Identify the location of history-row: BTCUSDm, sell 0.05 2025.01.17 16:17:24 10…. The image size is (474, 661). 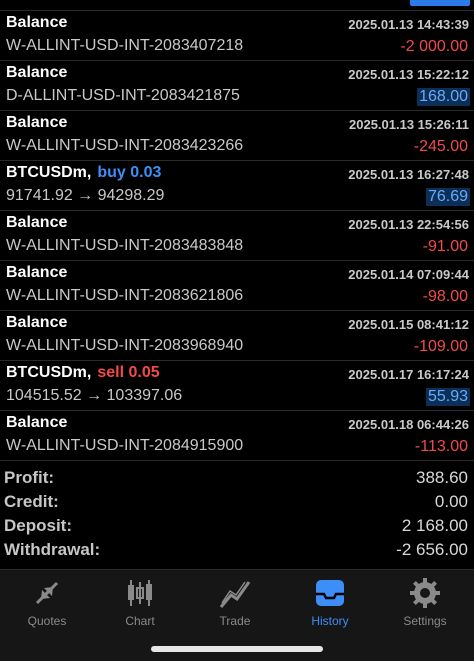
(237, 386).